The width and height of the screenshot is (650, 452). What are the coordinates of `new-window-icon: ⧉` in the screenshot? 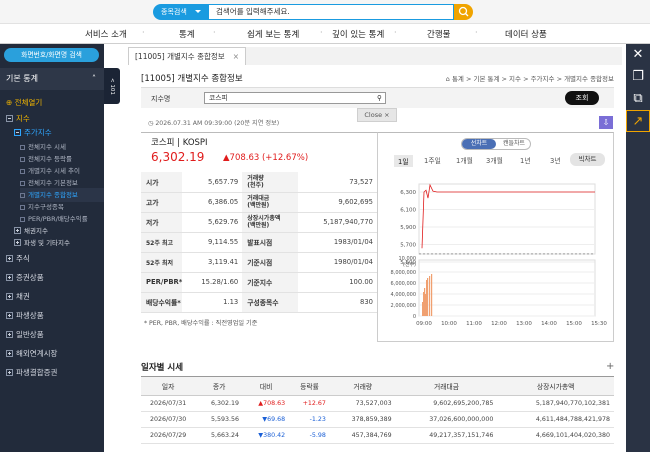 It's located at (638, 99).